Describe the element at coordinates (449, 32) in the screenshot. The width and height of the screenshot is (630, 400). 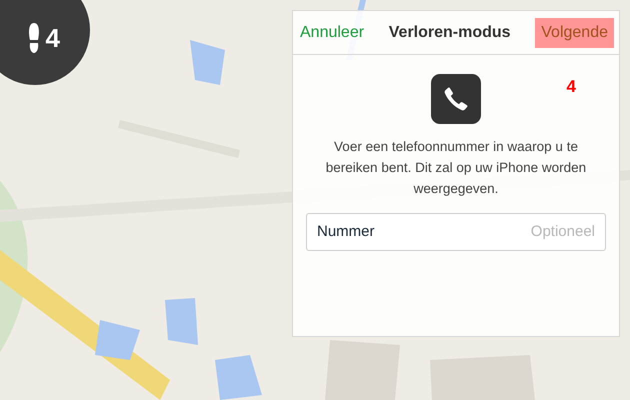
I see `dialog-title: Verloren-modus` at that location.